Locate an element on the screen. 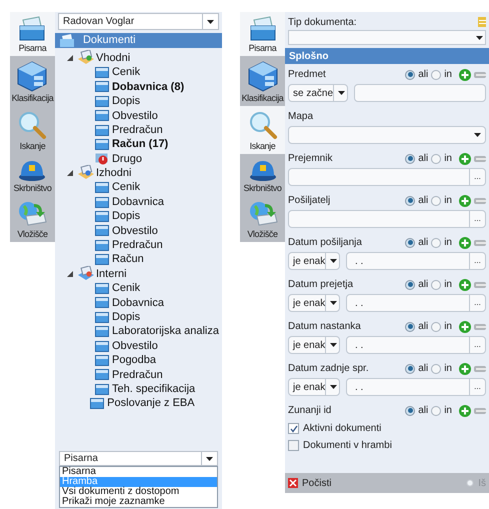  field-label: Tip dokumenta: is located at coordinates (322, 23).